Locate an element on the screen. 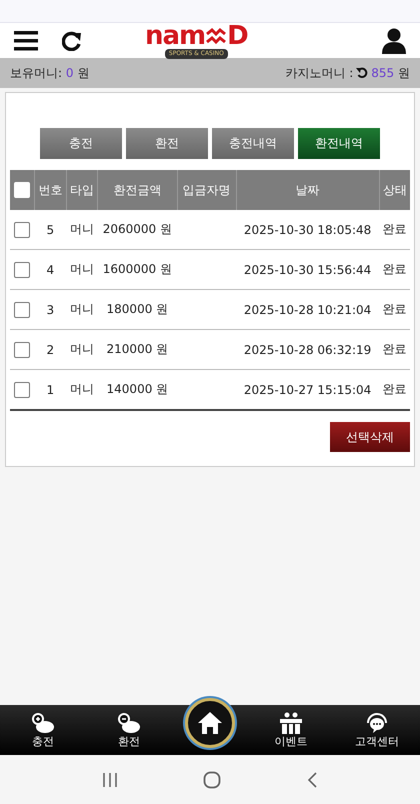  table-cell: 180000 원 is located at coordinates (137, 309).